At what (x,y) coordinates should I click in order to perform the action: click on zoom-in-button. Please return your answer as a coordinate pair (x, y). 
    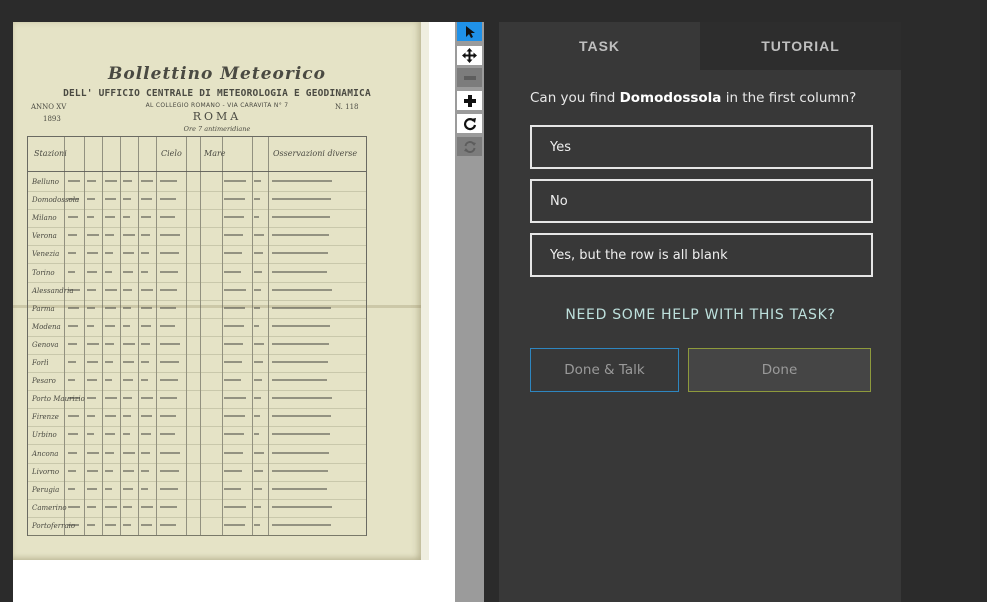
    Looking at the image, I should click on (469, 100).